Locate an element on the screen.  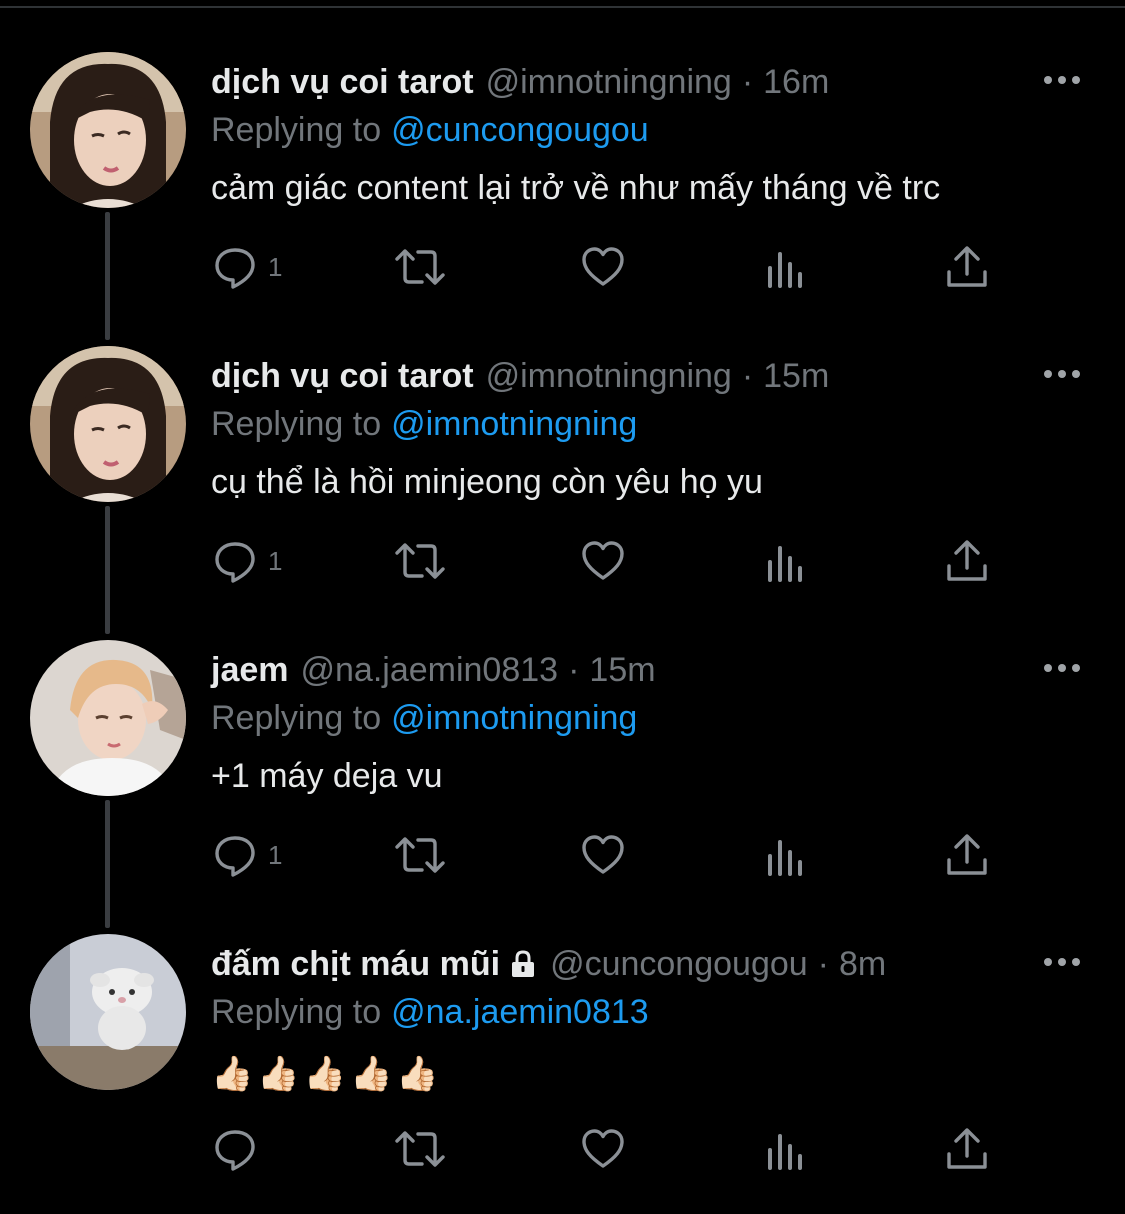
tweet-header: jaem @na.jaemin0813 · 15m is located at coordinates (433, 670).